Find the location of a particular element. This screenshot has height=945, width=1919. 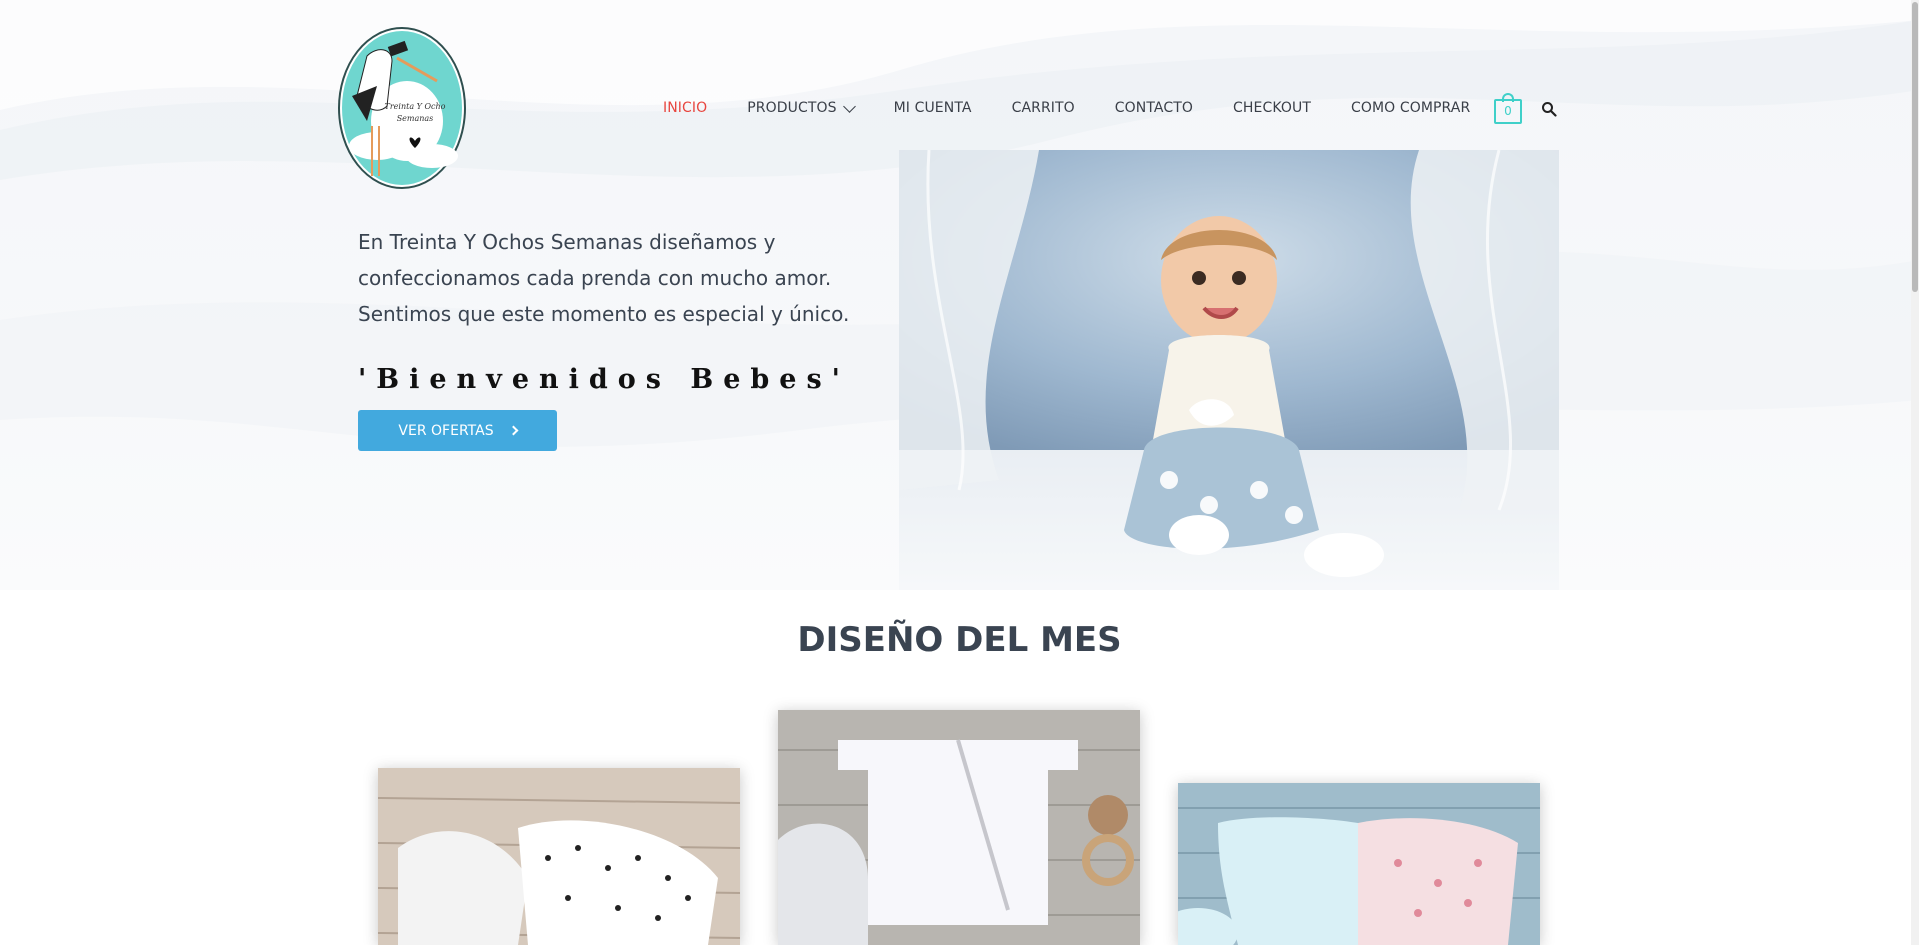

nav-item-inicio: INICIO is located at coordinates (685, 108).